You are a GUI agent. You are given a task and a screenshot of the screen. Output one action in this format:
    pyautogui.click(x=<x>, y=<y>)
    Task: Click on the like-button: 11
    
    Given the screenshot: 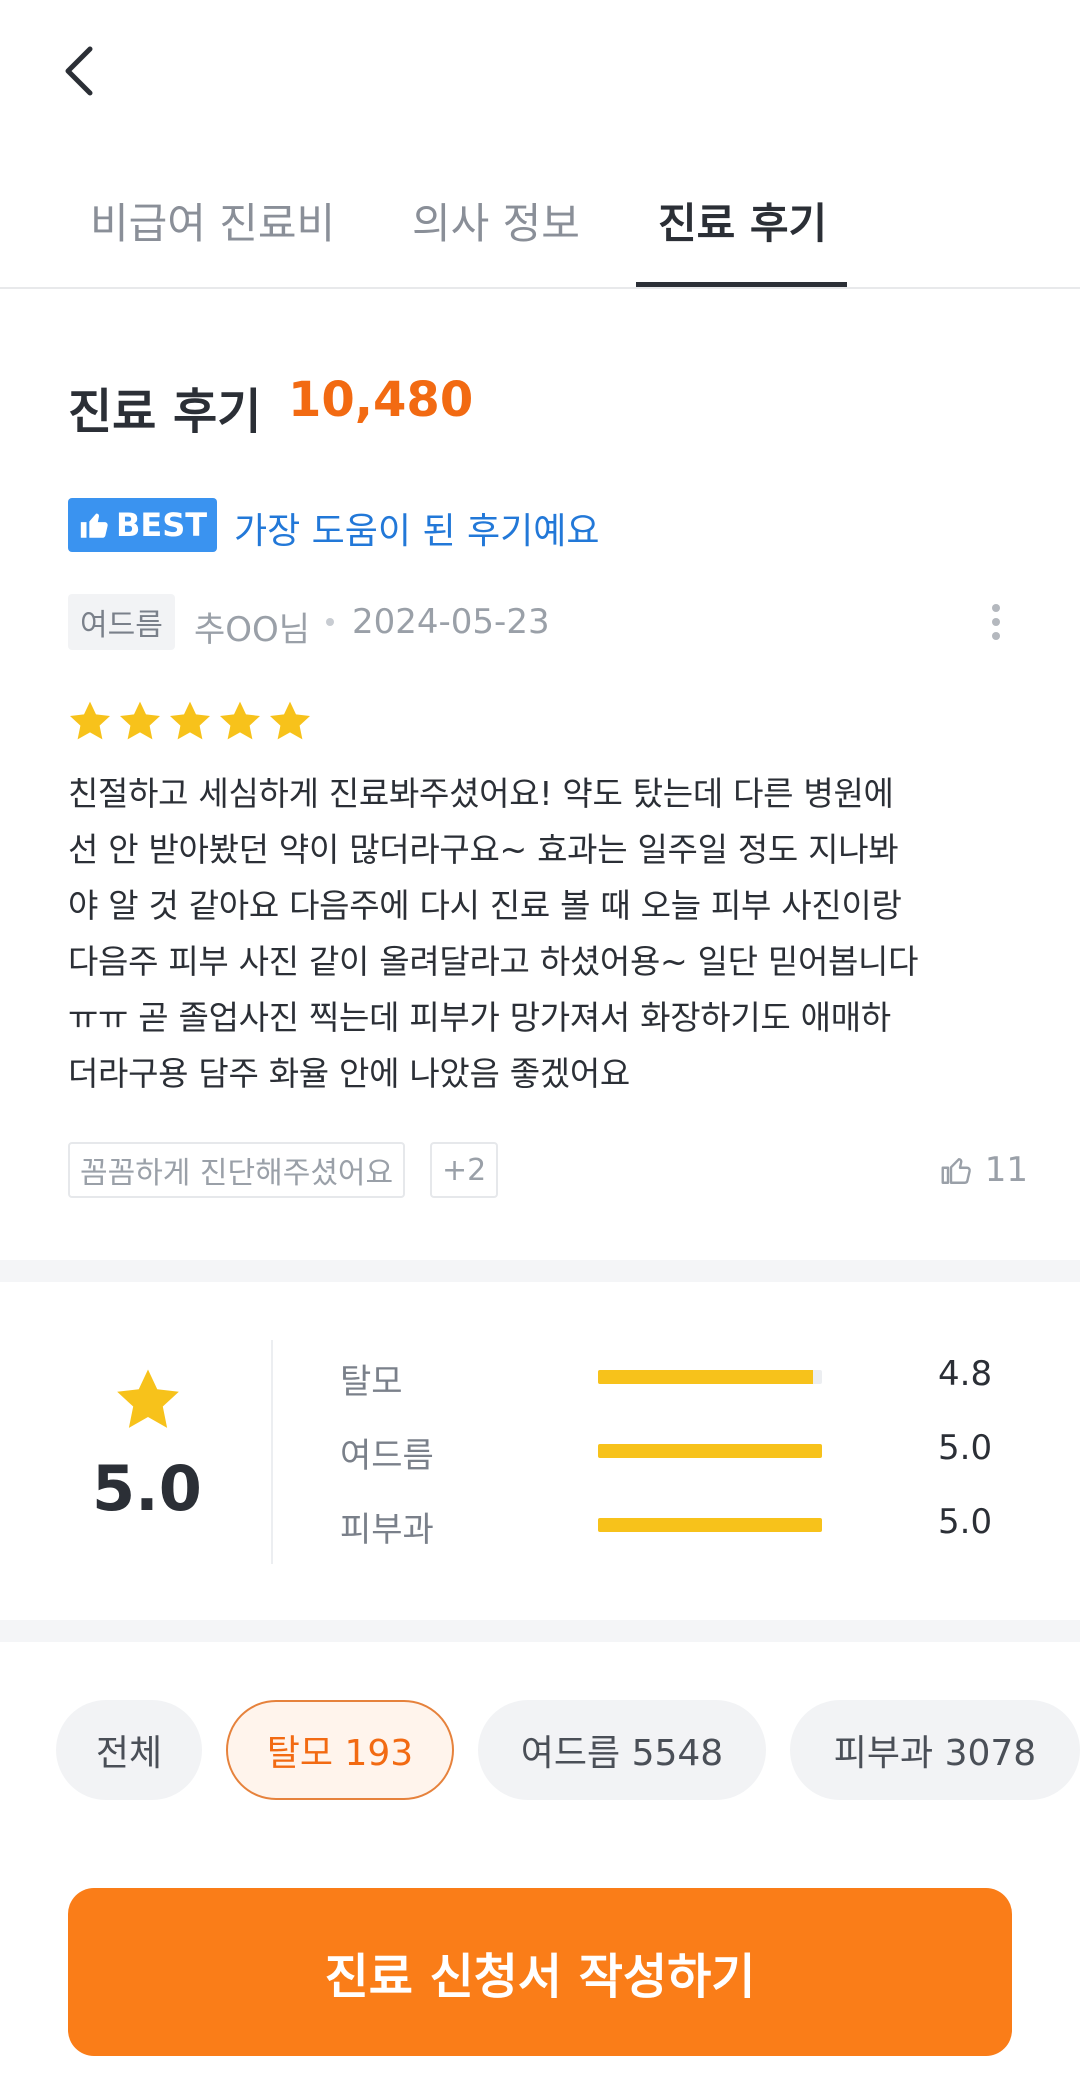 What is the action you would take?
    pyautogui.click(x=983, y=1170)
    